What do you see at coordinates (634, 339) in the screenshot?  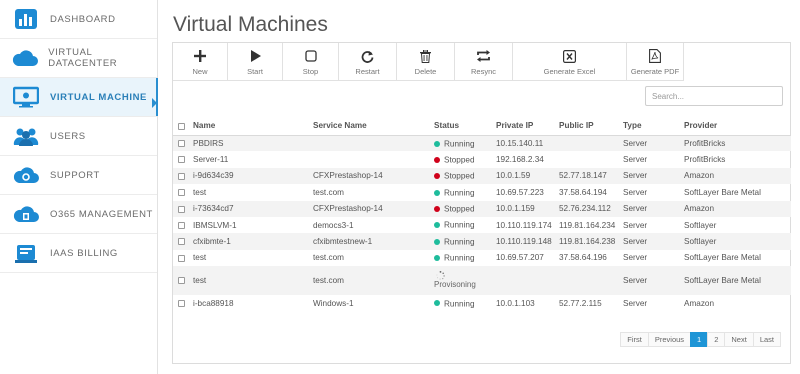 I see `pagination-first-button: First` at bounding box center [634, 339].